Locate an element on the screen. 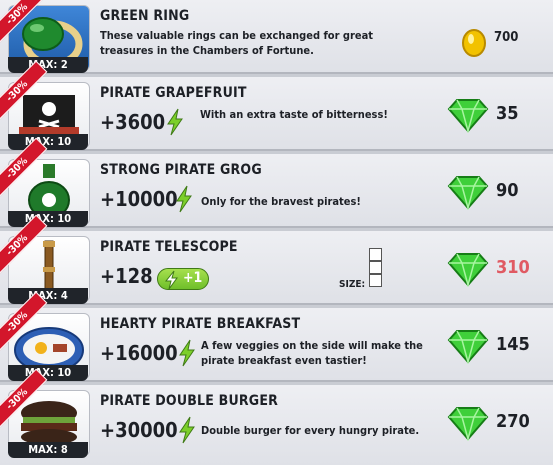 The image size is (553, 465). item-price: 145 is located at coordinates (513, 344).